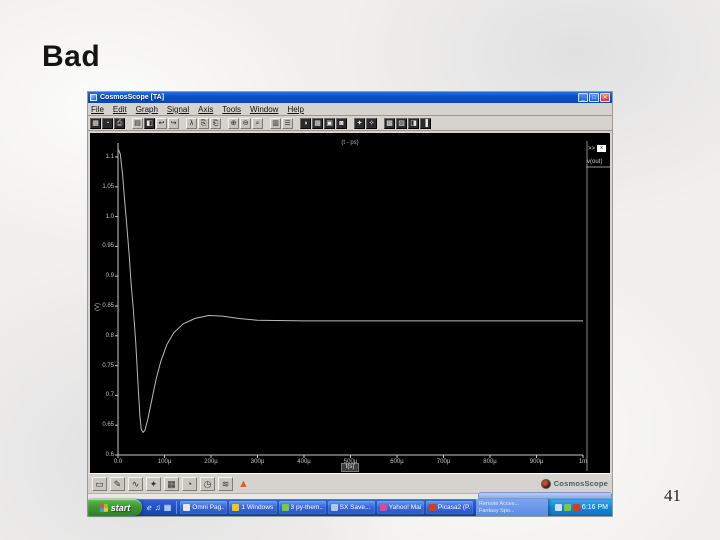 The height and width of the screenshot is (540, 720). I want to click on menu-window: Window, so click(264, 109).